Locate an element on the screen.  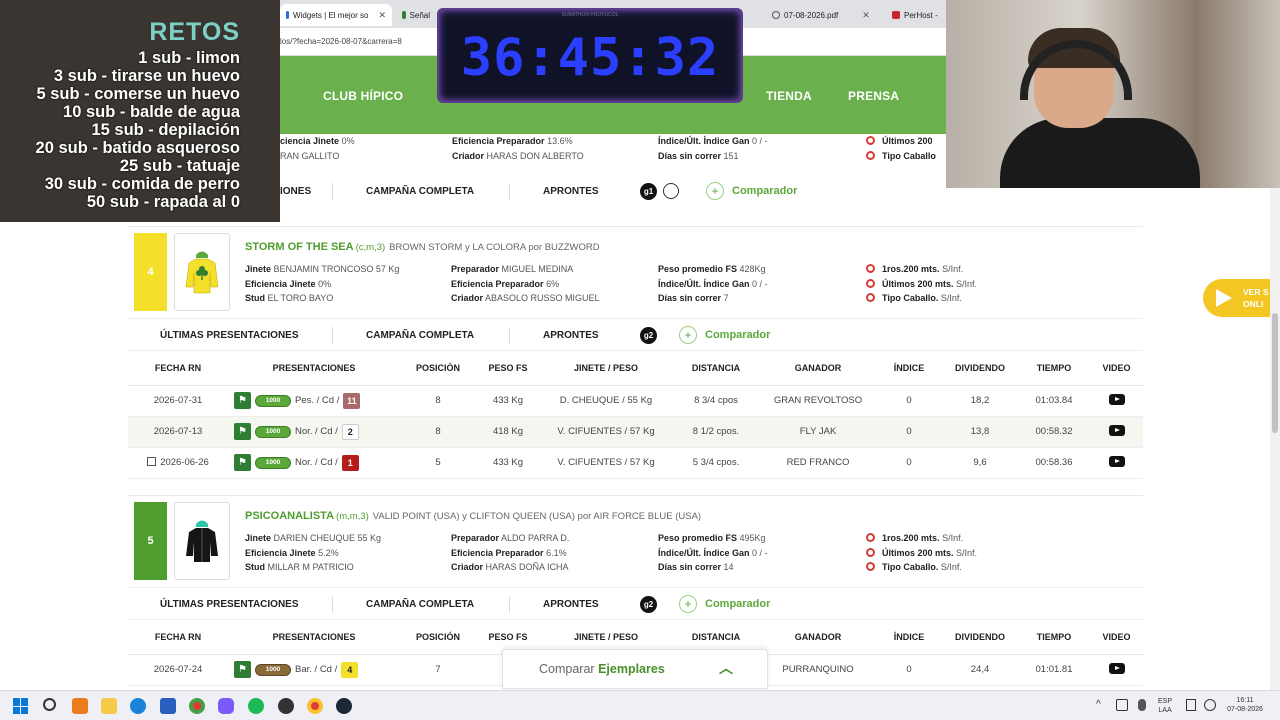
col-header: DISTANCIA is located at coordinates (716, 369).